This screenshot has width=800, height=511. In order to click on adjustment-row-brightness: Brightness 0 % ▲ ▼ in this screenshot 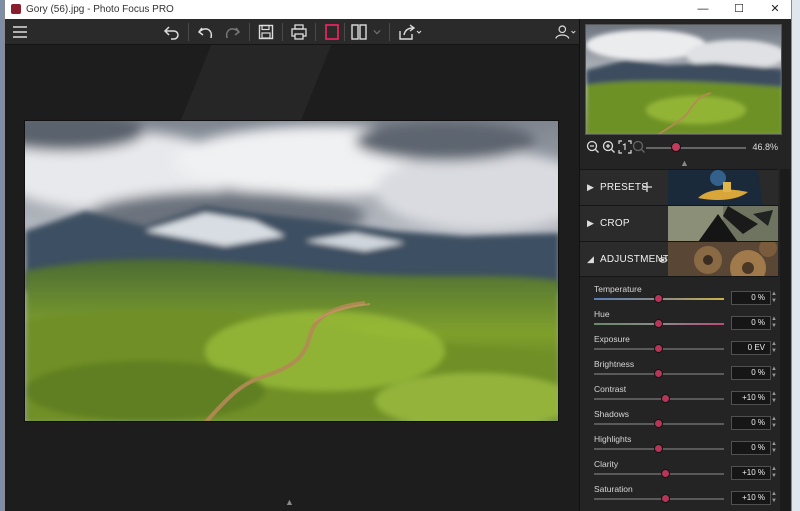, I will do `click(684, 371)`.